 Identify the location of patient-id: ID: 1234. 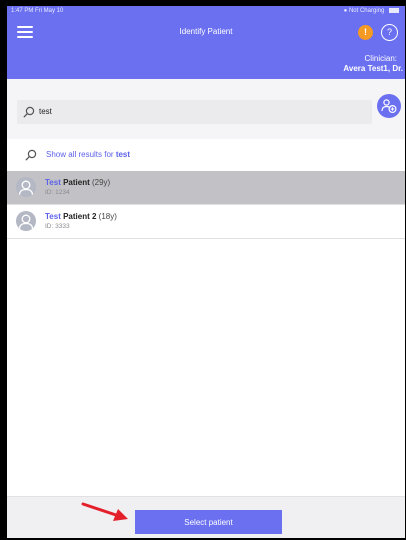
(57, 192).